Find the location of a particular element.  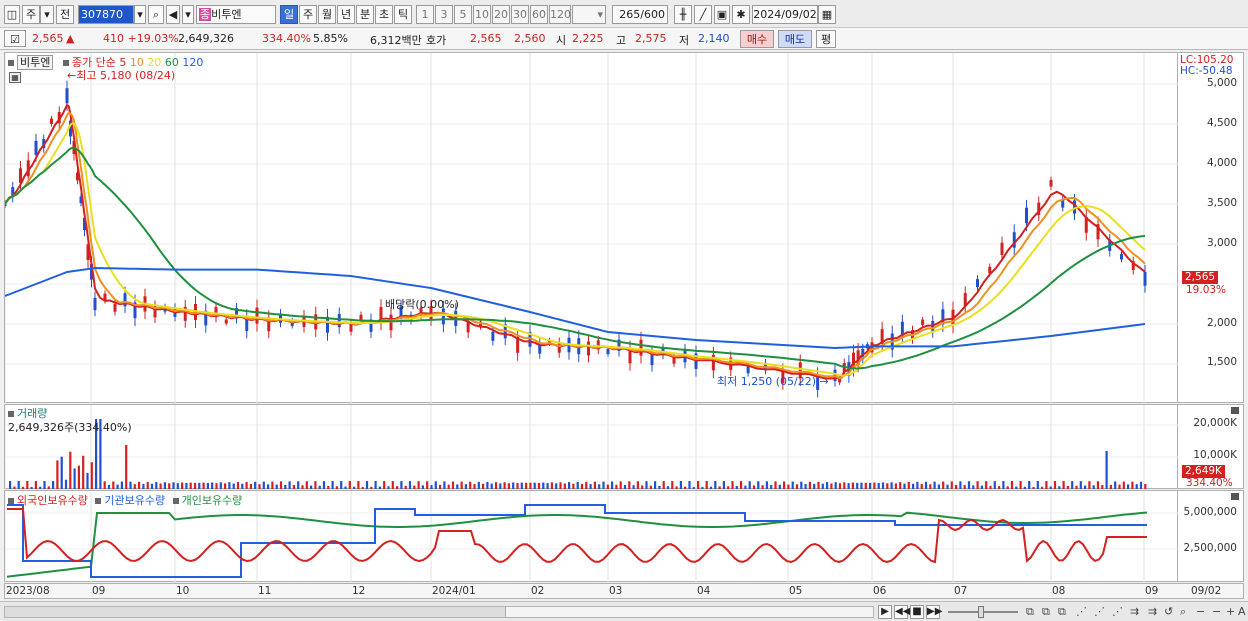

x-tick: 12 is located at coordinates (359, 591).